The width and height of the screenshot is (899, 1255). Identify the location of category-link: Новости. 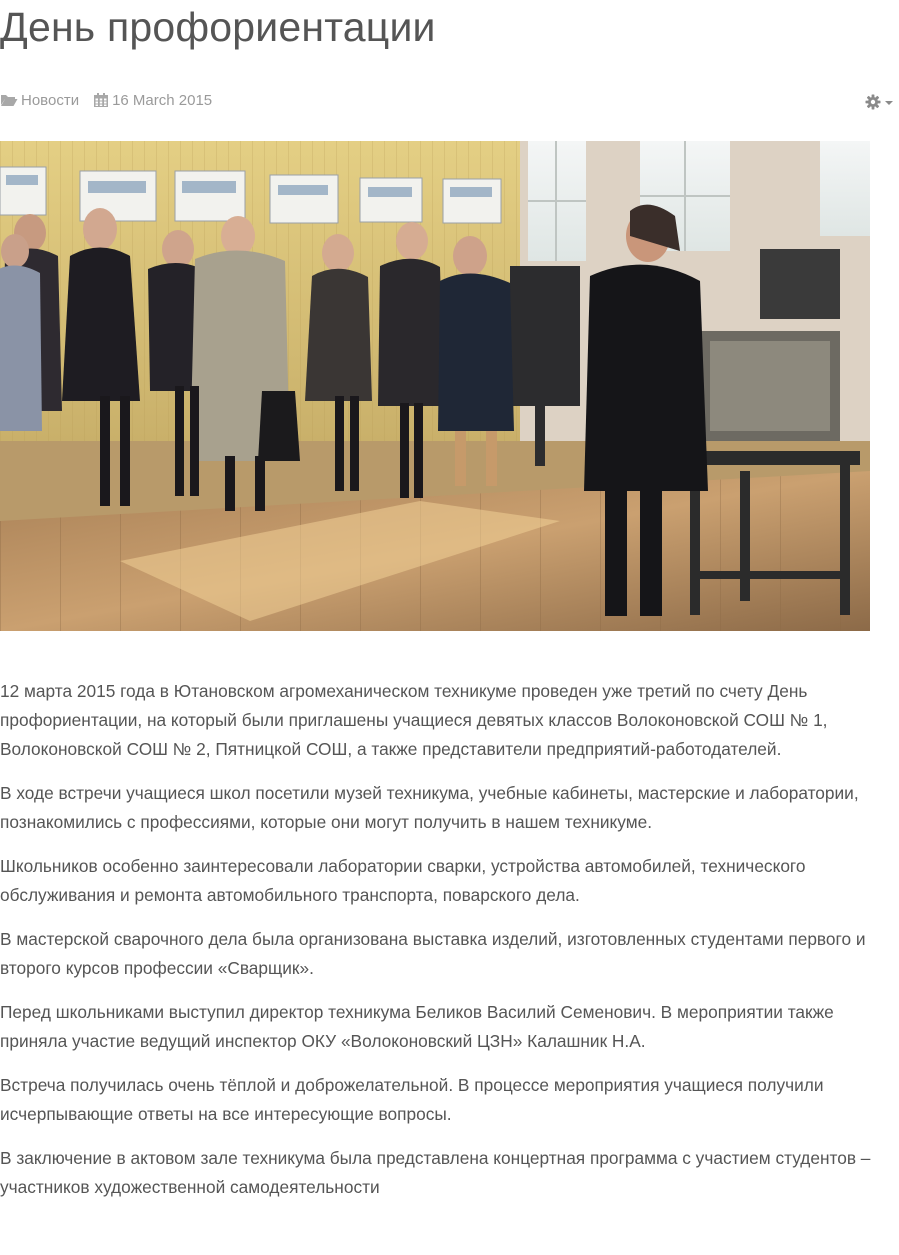
(39, 100).